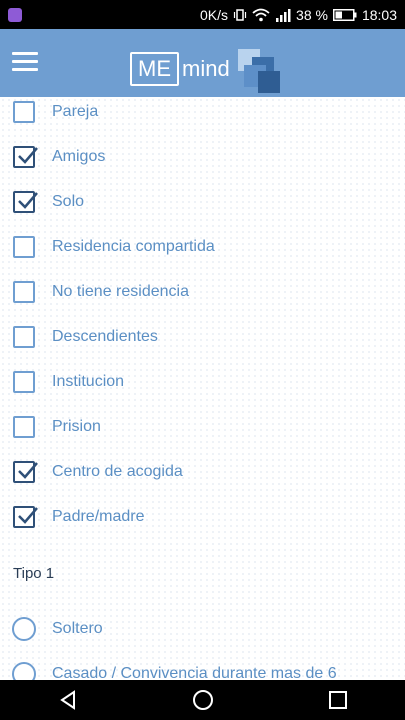 The image size is (405, 720). Describe the element at coordinates (24, 629) in the screenshot. I see `radio-soltero` at that location.